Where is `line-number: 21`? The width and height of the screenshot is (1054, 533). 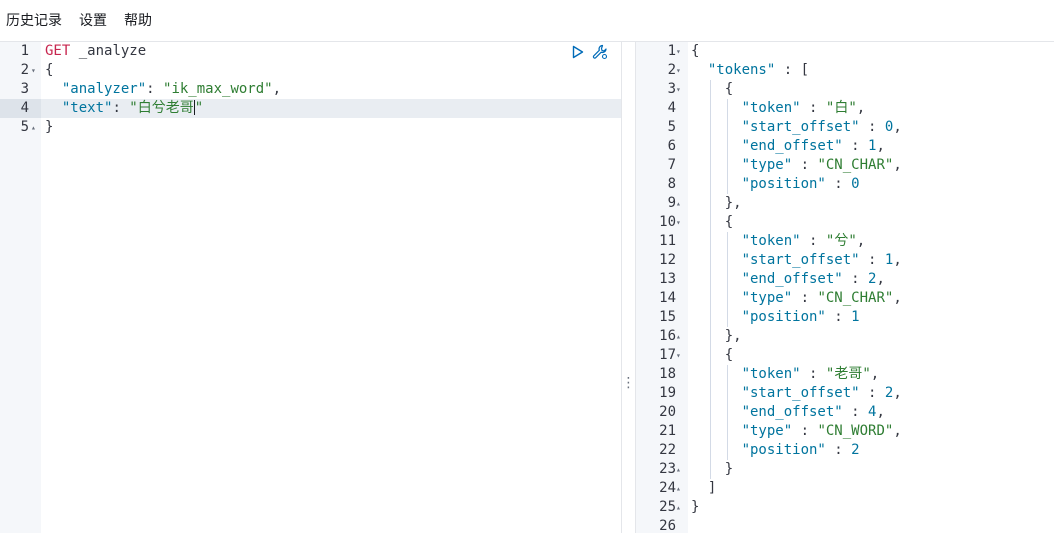
line-number: 21 is located at coordinates (667, 431).